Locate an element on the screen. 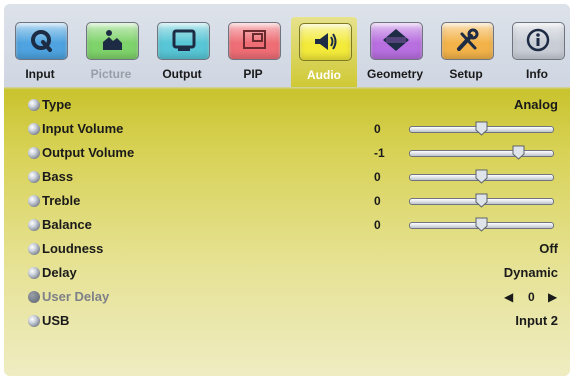  tab-picture-box is located at coordinates (112, 41).